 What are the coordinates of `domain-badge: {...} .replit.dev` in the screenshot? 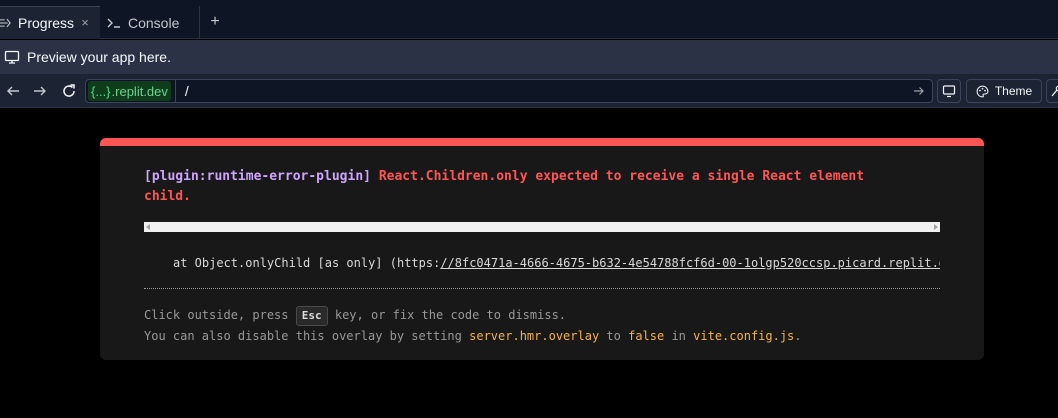 It's located at (129, 91).